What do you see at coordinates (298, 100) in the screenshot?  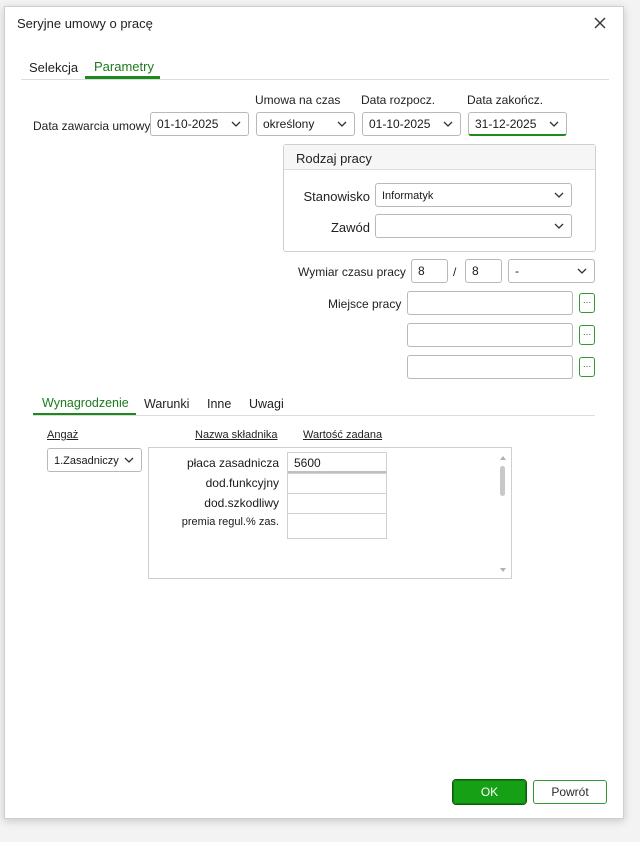 I see `contract-type-label: Umowa na czas` at bounding box center [298, 100].